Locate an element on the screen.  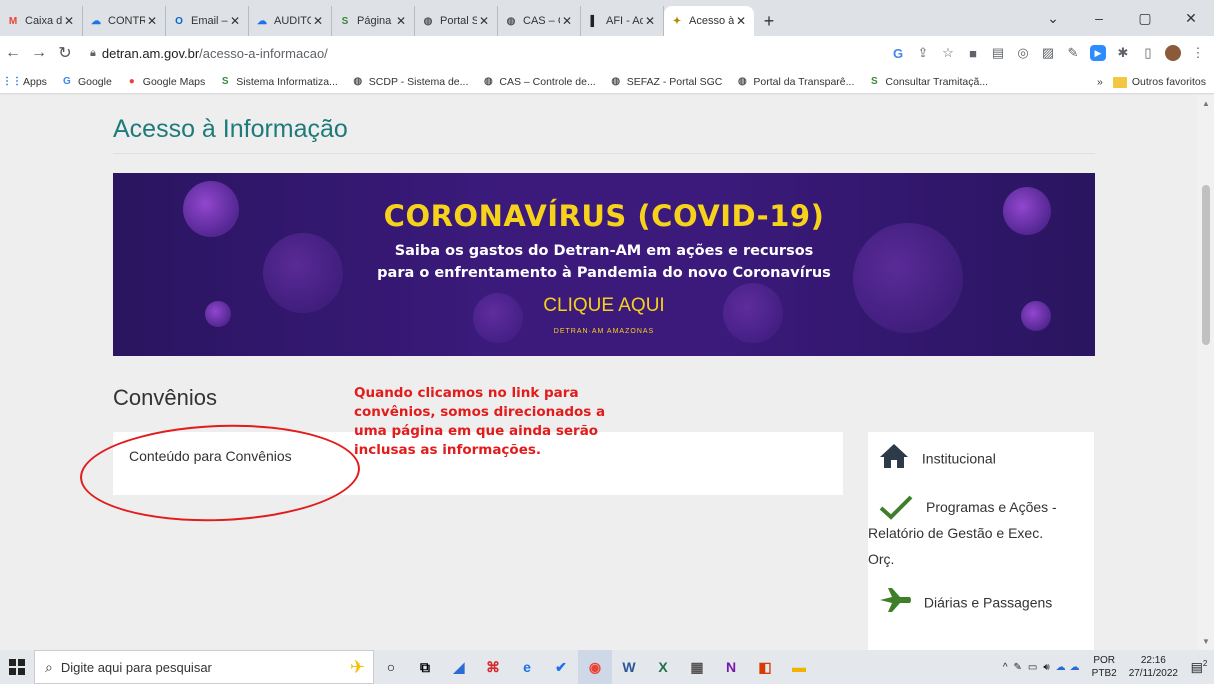
browser-tab: ◍ CAS – Con✕ is located at coordinates (539, 21).